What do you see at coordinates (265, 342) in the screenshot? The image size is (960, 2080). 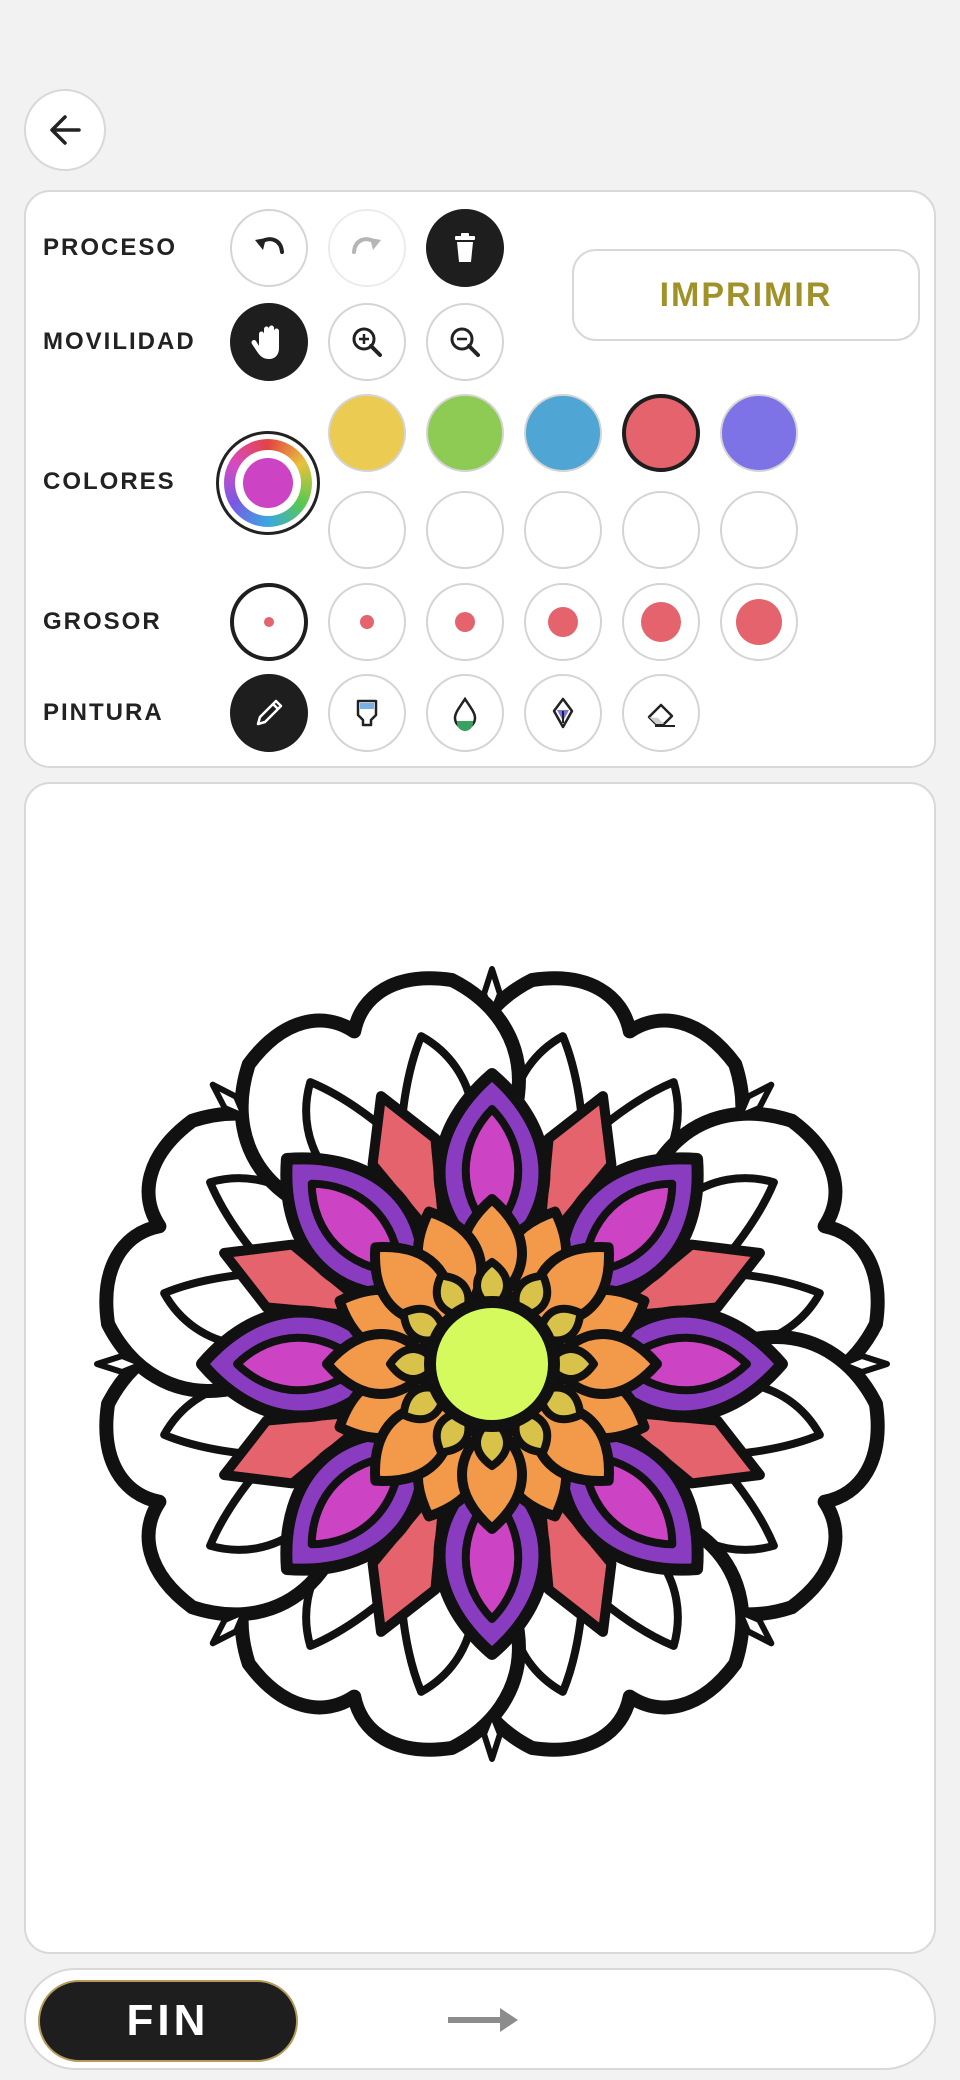 I see `hand-icon` at bounding box center [265, 342].